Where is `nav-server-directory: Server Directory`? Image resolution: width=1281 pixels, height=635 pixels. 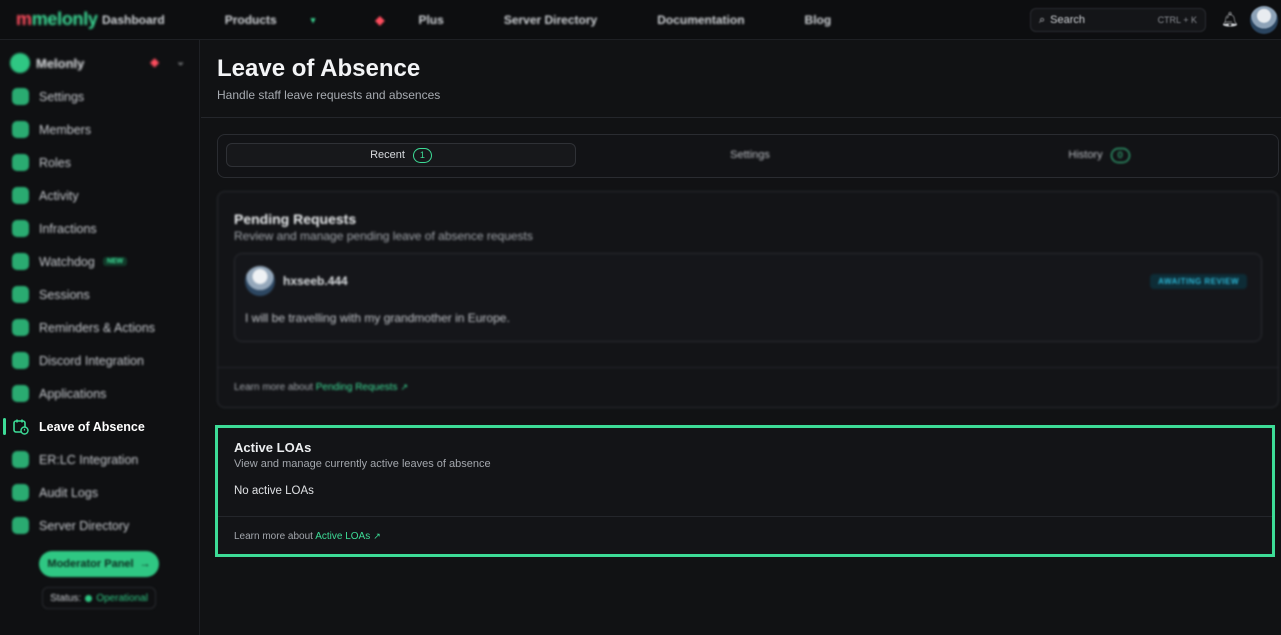 nav-server-directory: Server Directory is located at coordinates (565, 20).